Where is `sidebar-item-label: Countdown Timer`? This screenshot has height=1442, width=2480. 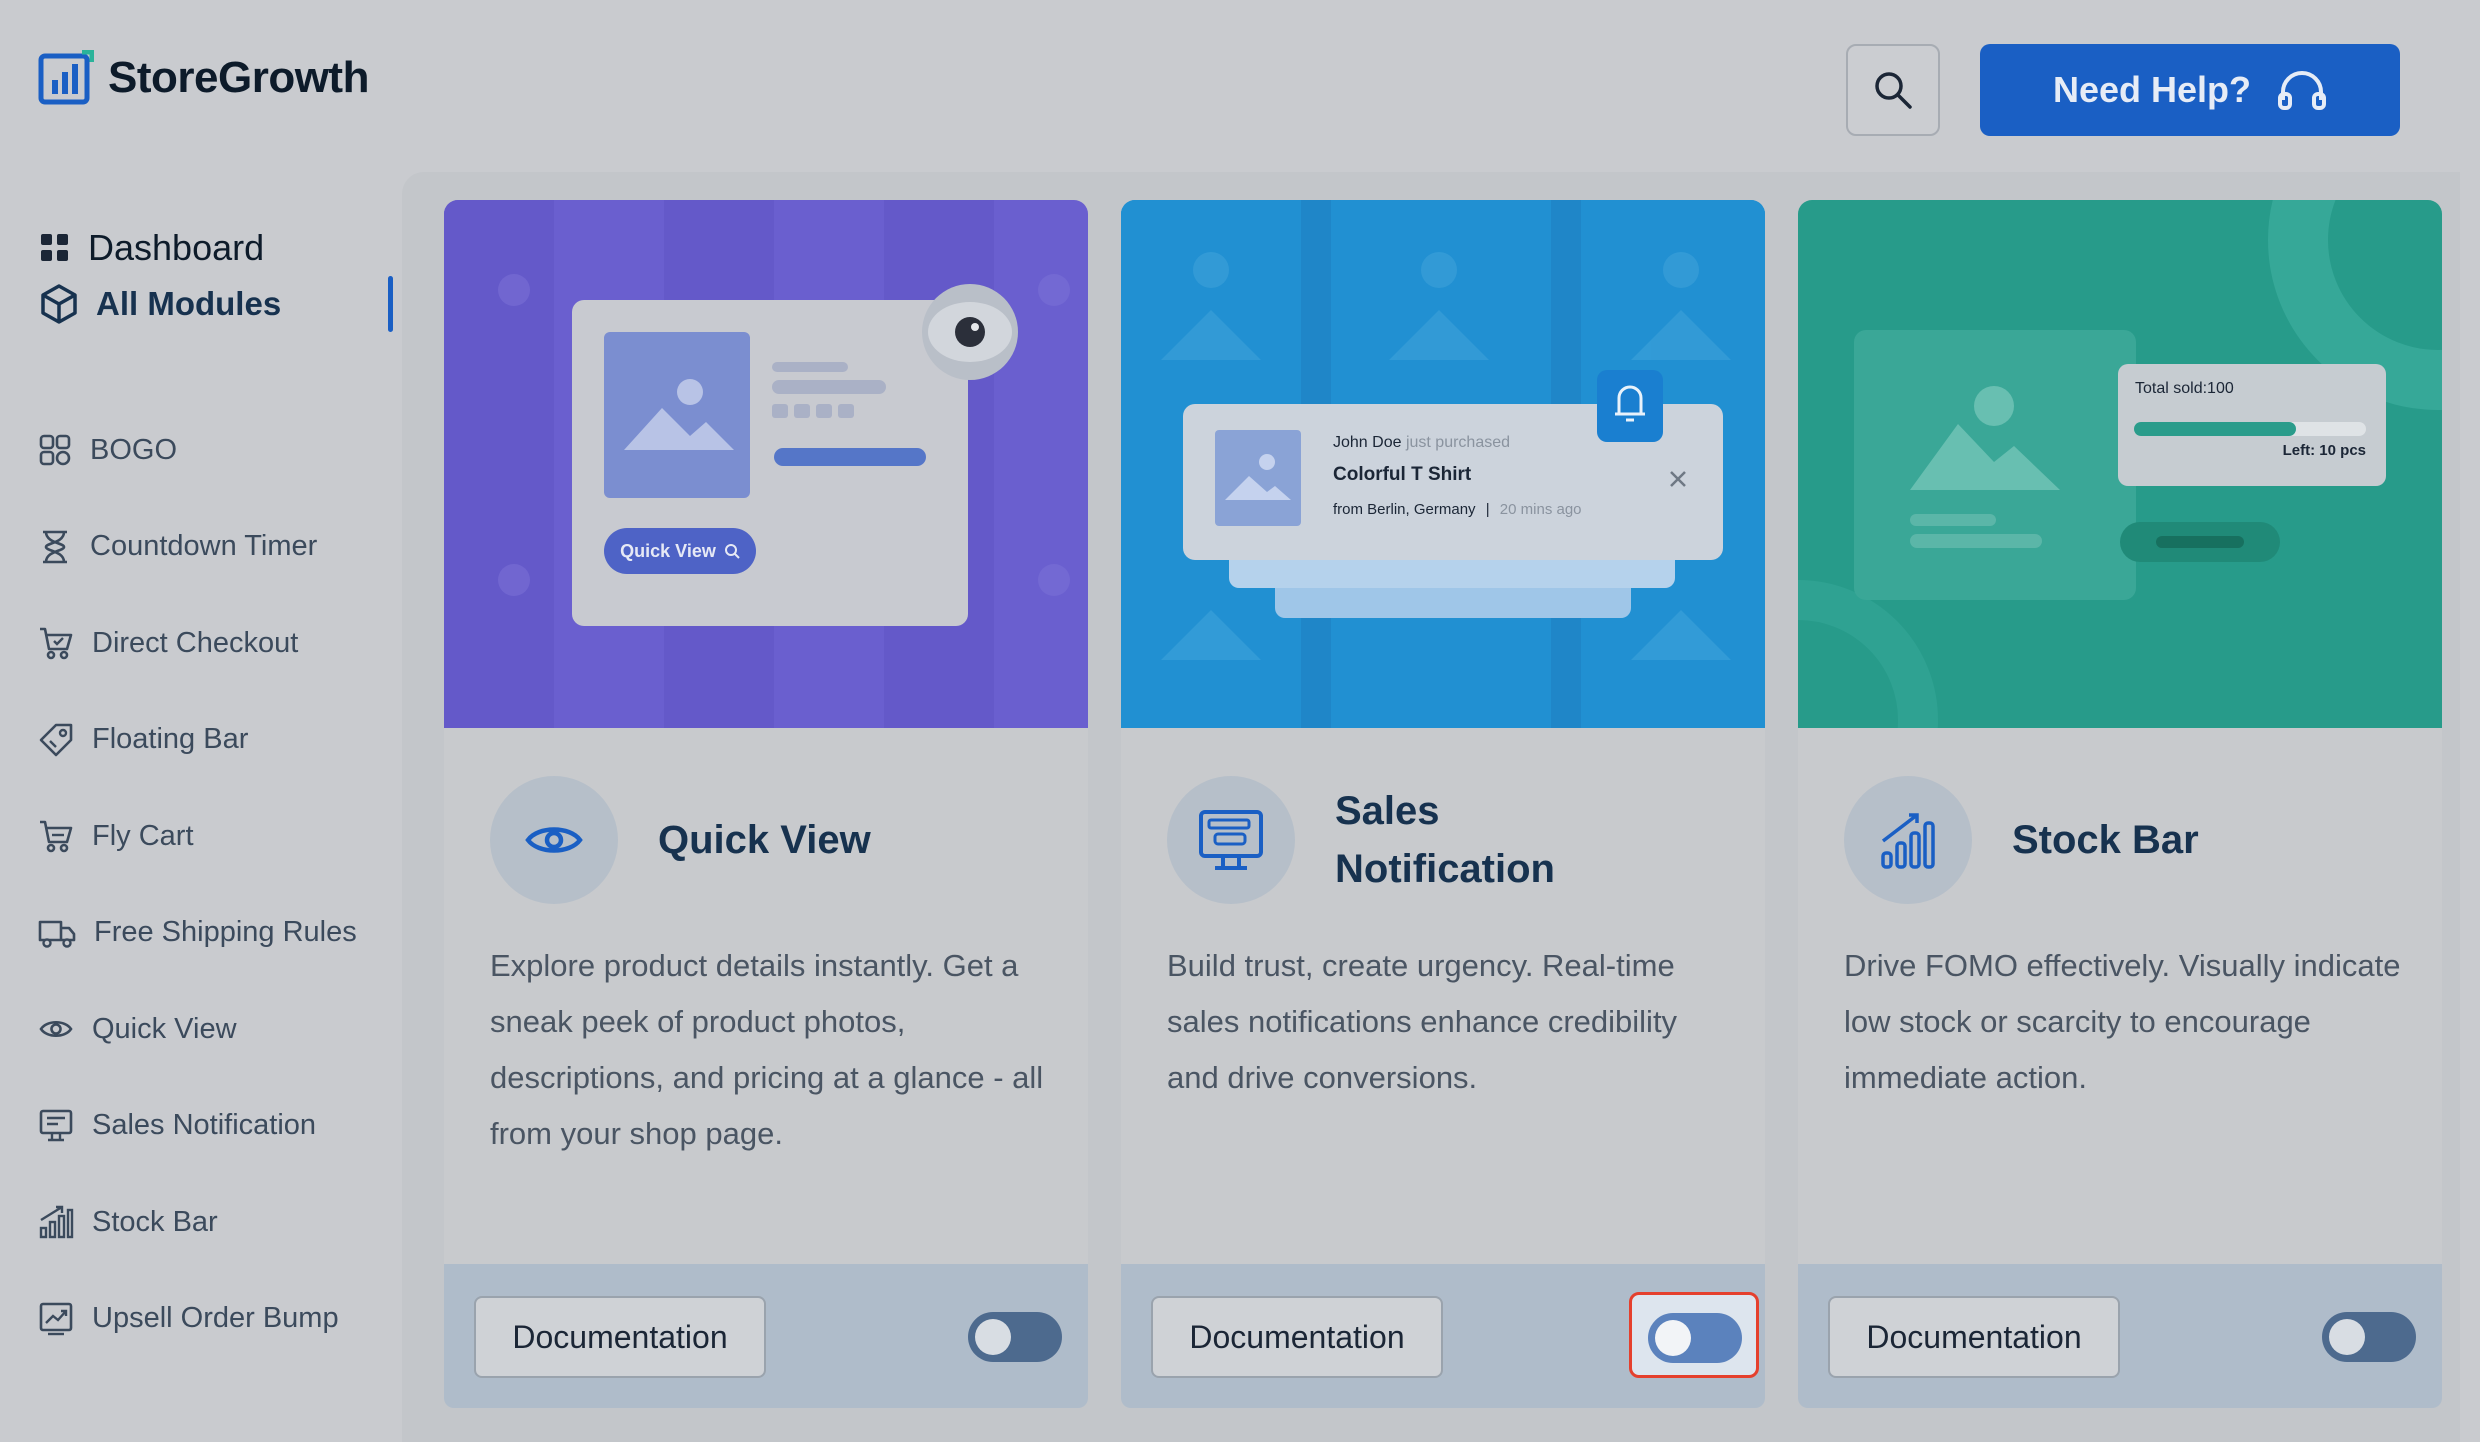 sidebar-item-label: Countdown Timer is located at coordinates (204, 546).